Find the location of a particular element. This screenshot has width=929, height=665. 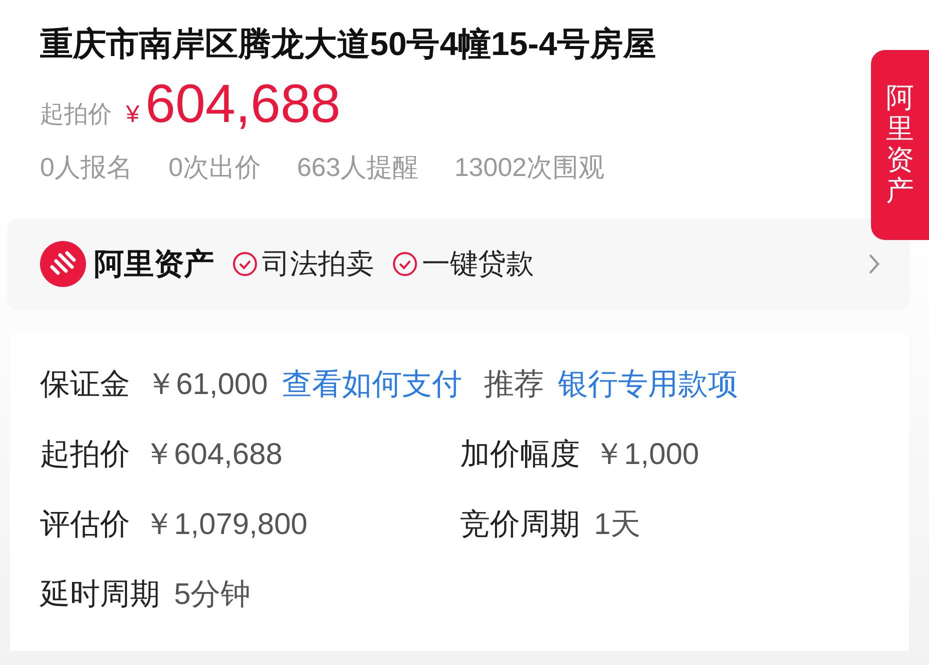

side-tab-label: 阿里资产 is located at coordinates (900, 145).